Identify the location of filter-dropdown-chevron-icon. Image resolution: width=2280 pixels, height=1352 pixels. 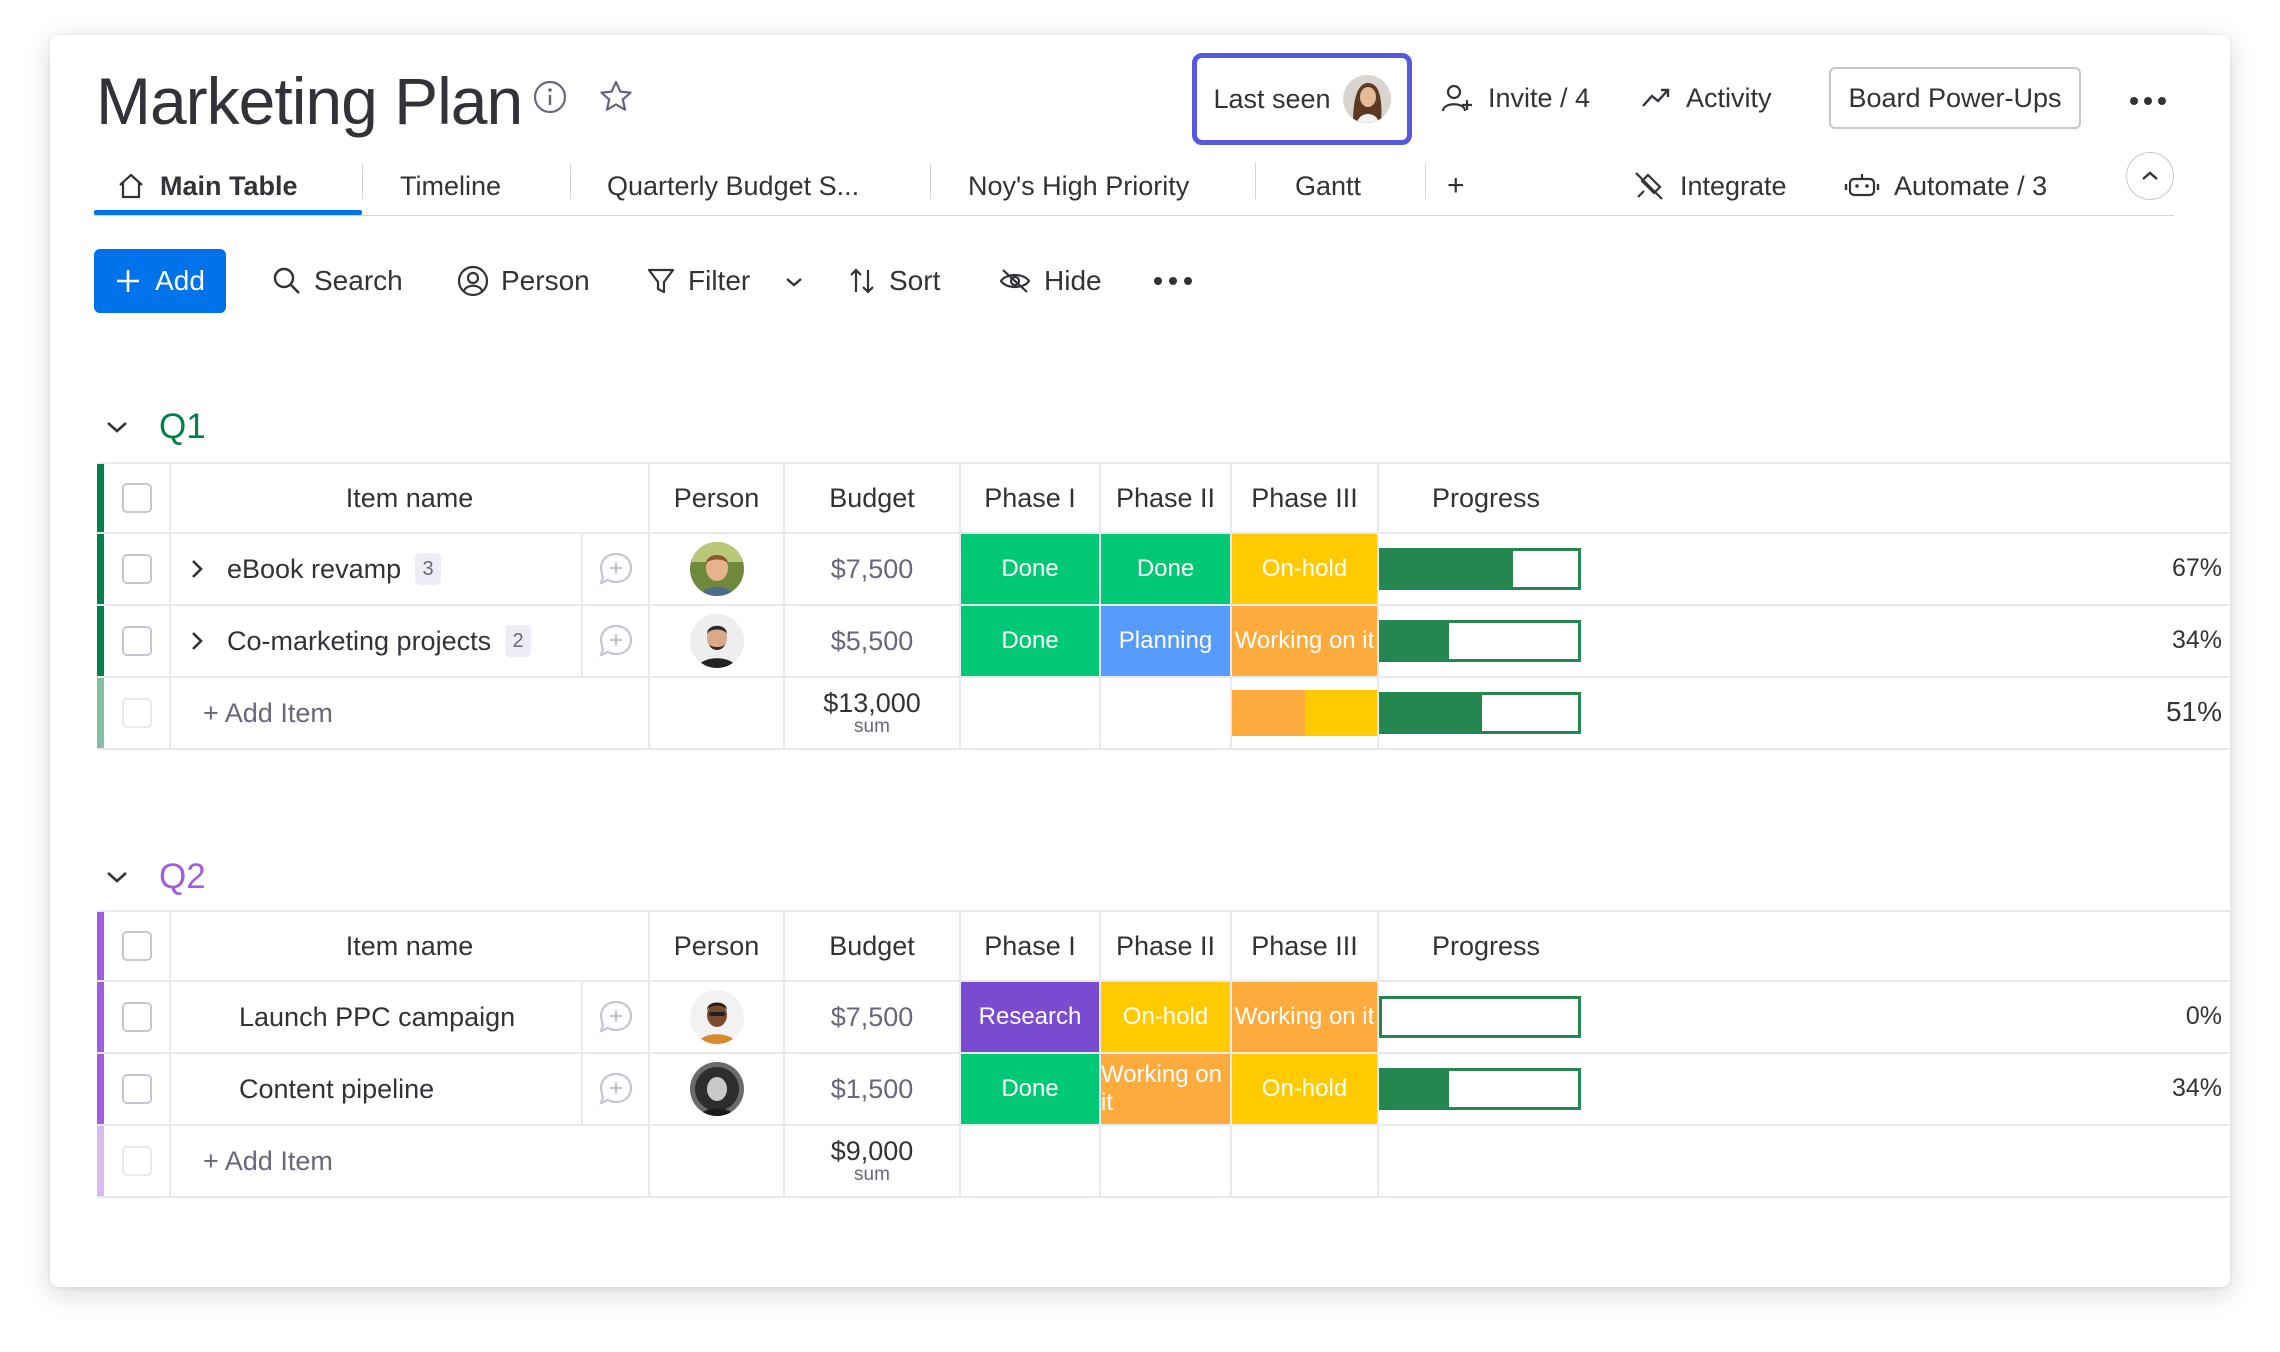
(794, 282).